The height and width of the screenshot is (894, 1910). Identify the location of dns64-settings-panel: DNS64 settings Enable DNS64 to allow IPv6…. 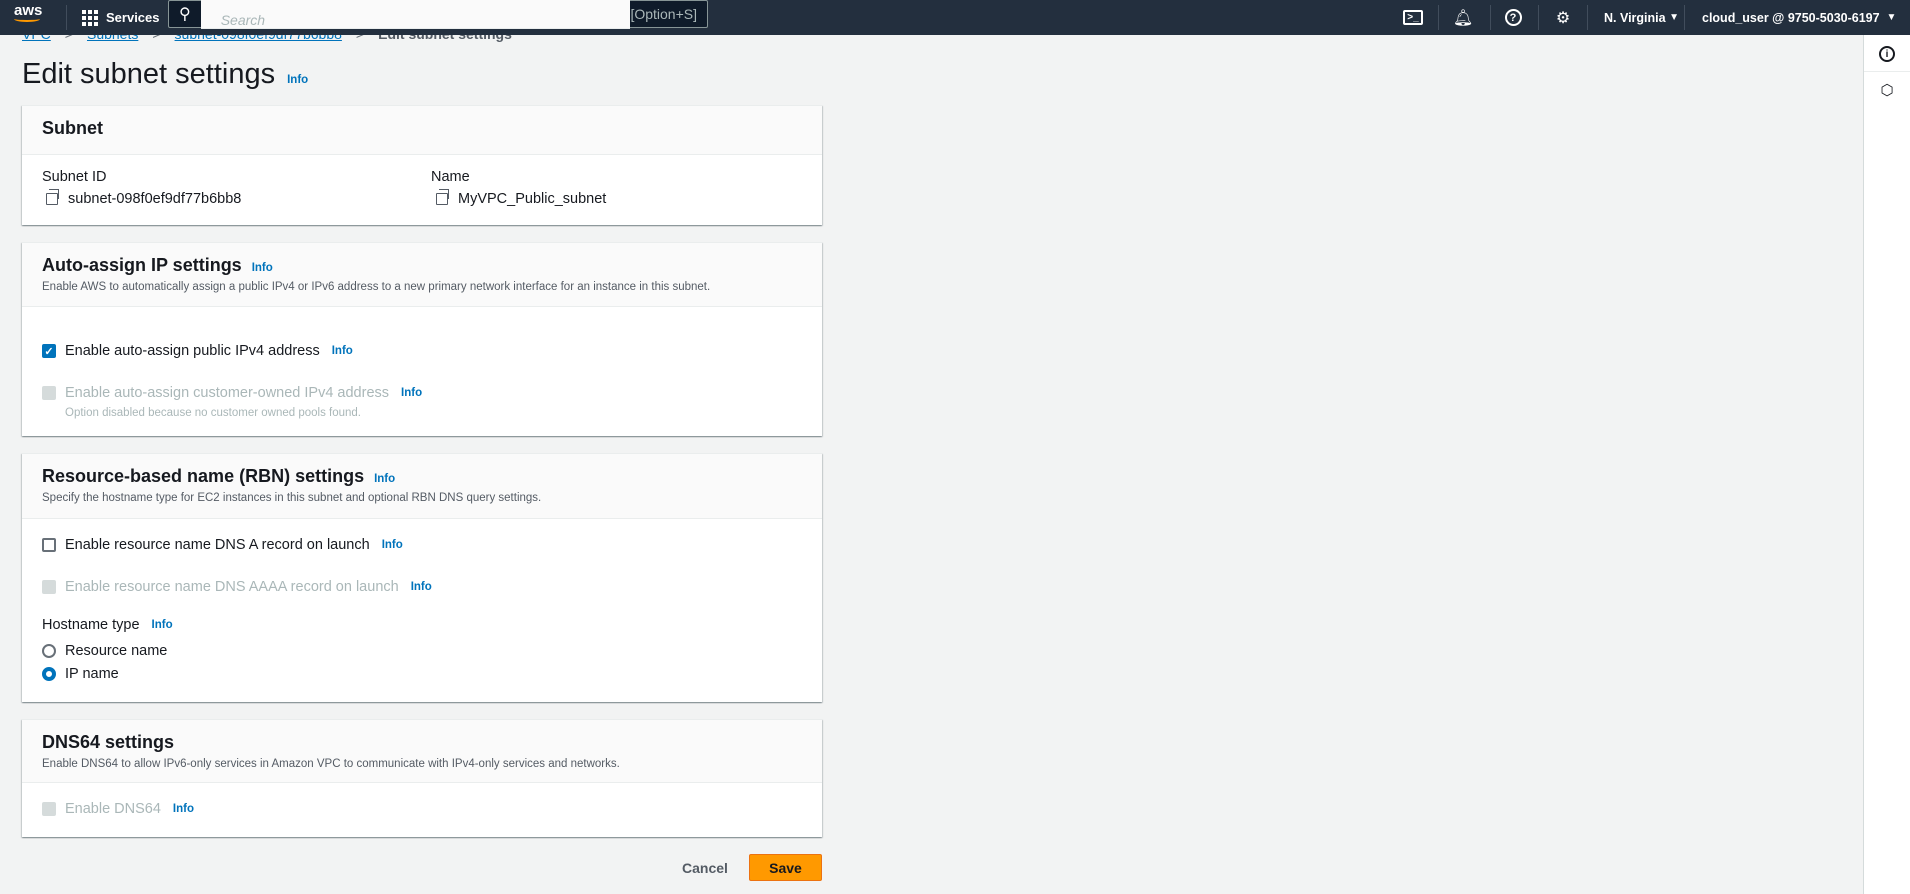
(422, 778).